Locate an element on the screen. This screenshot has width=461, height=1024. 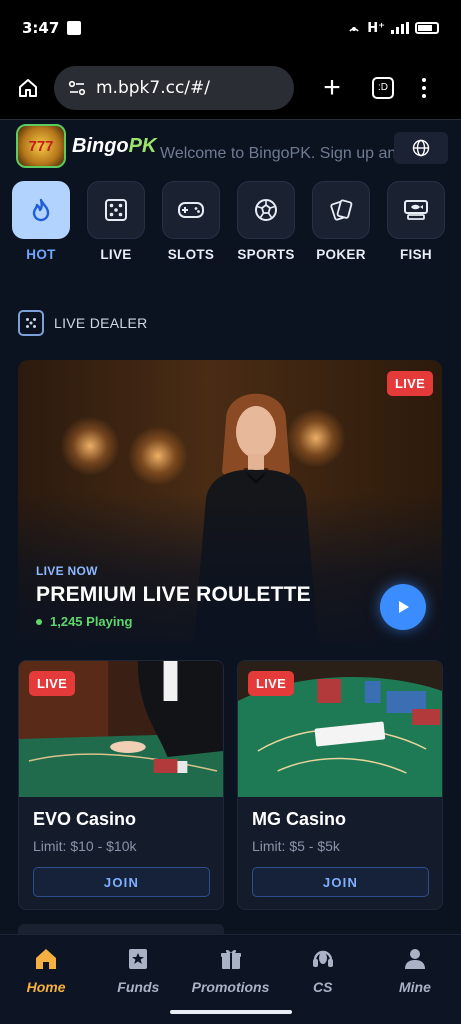
gift-icon is located at coordinates (230, 959).